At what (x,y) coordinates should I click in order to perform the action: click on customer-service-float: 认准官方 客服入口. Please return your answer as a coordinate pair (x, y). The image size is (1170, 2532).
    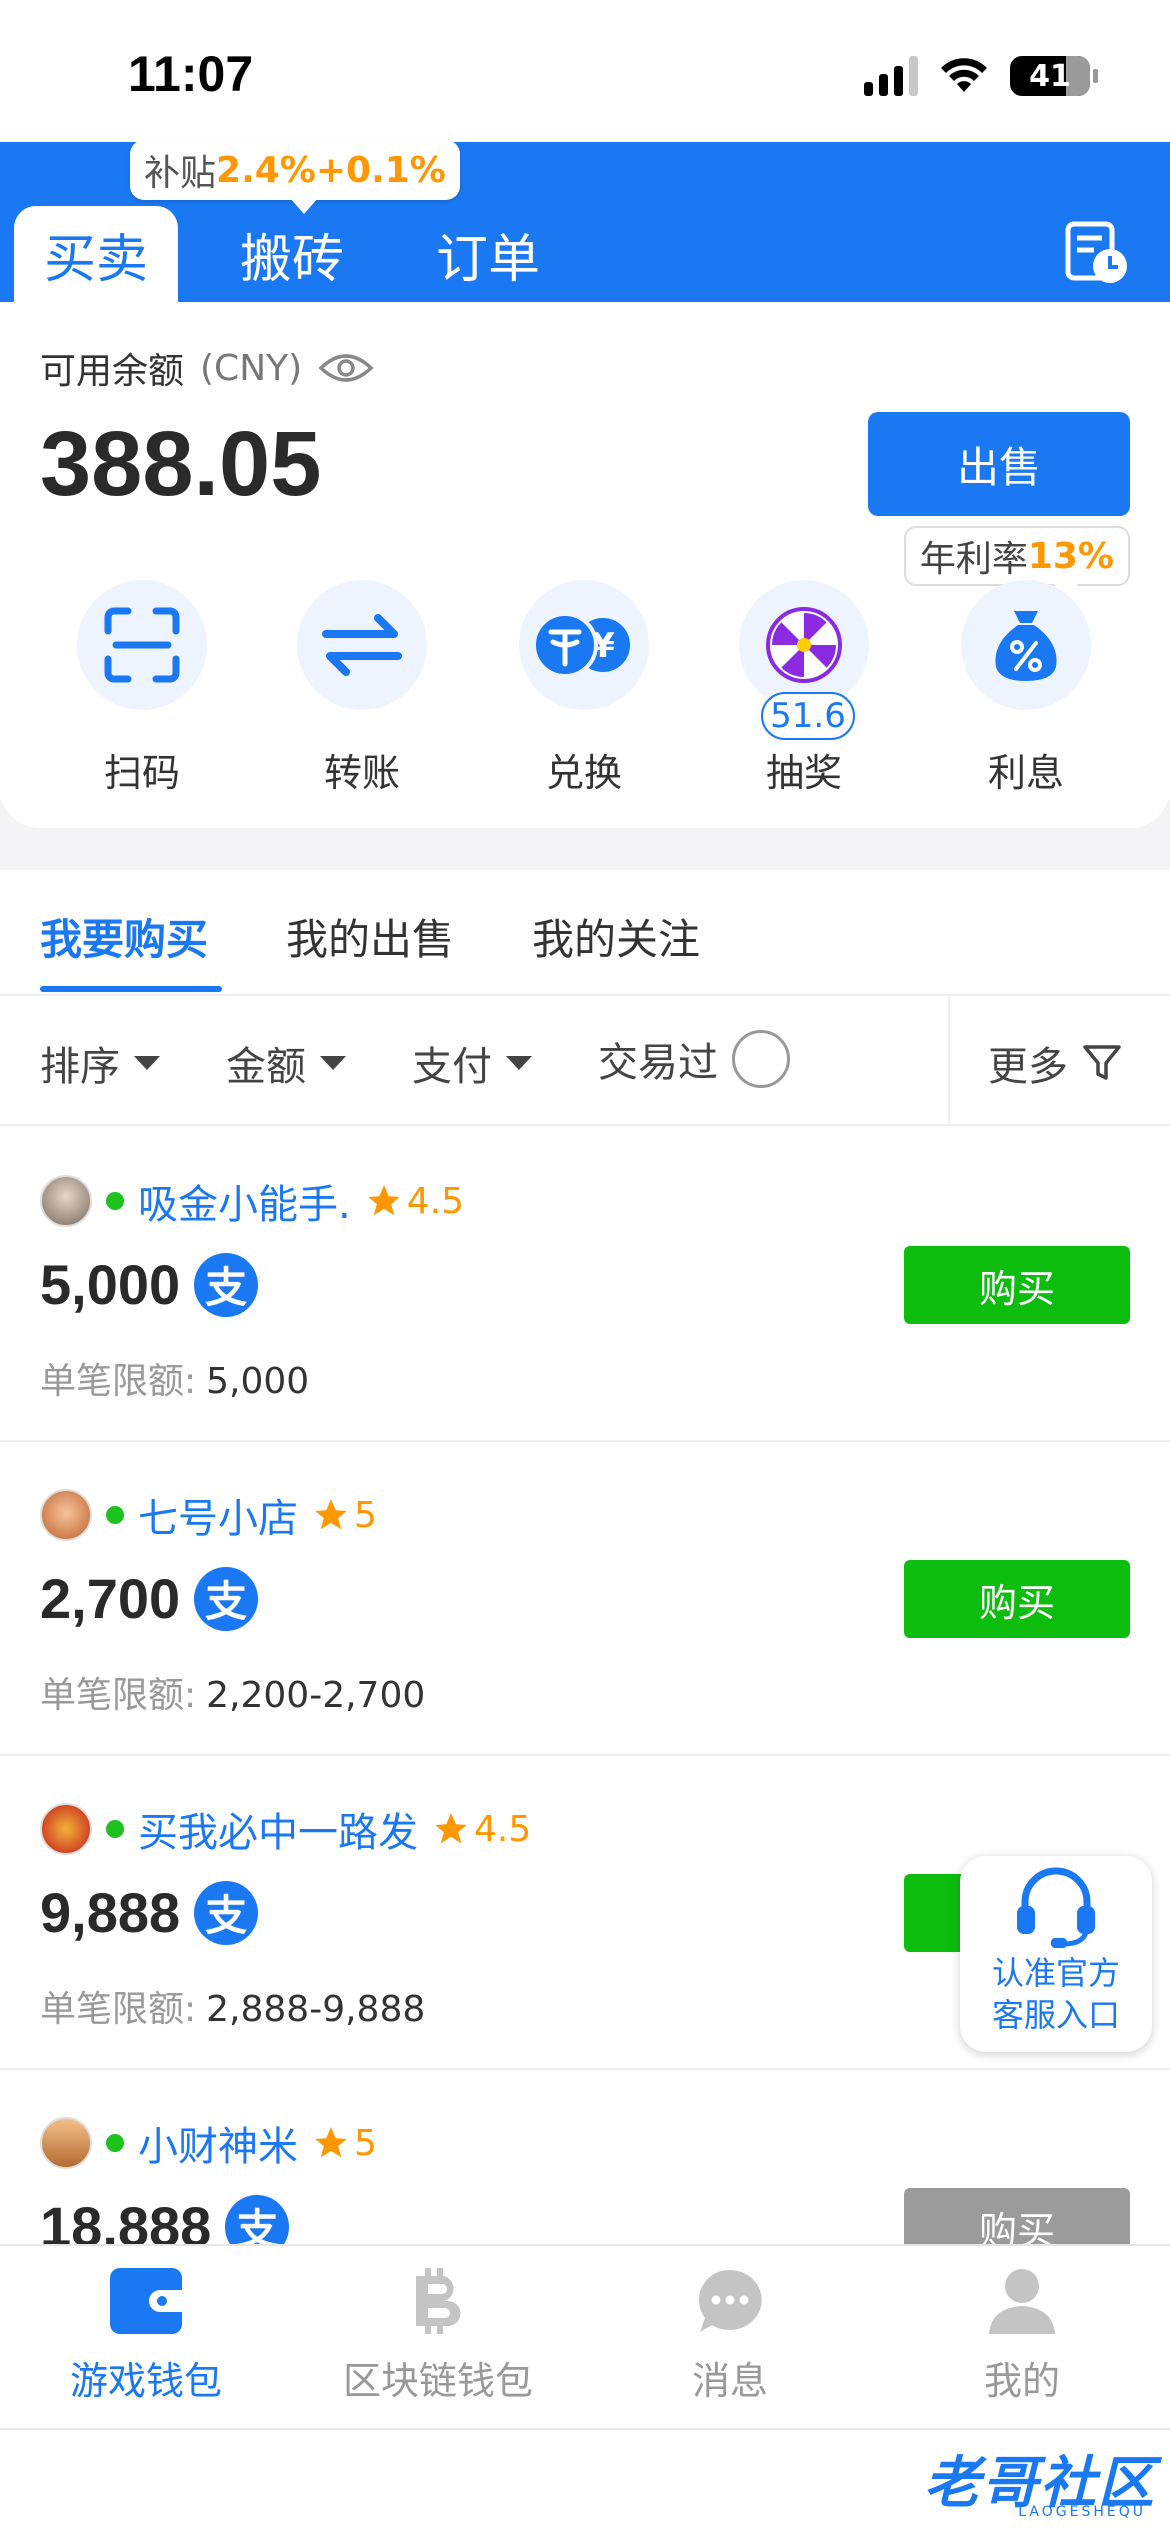
    Looking at the image, I should click on (1056, 1954).